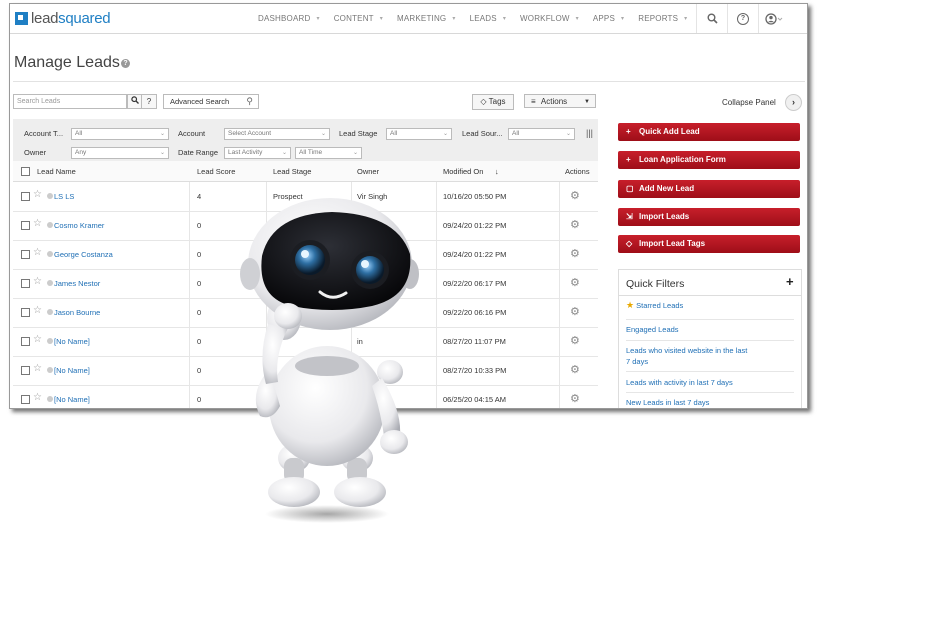 Image resolution: width=940 pixels, height=625 pixels. Describe the element at coordinates (368, 171) in the screenshot. I see `header-owner: Owner` at that location.